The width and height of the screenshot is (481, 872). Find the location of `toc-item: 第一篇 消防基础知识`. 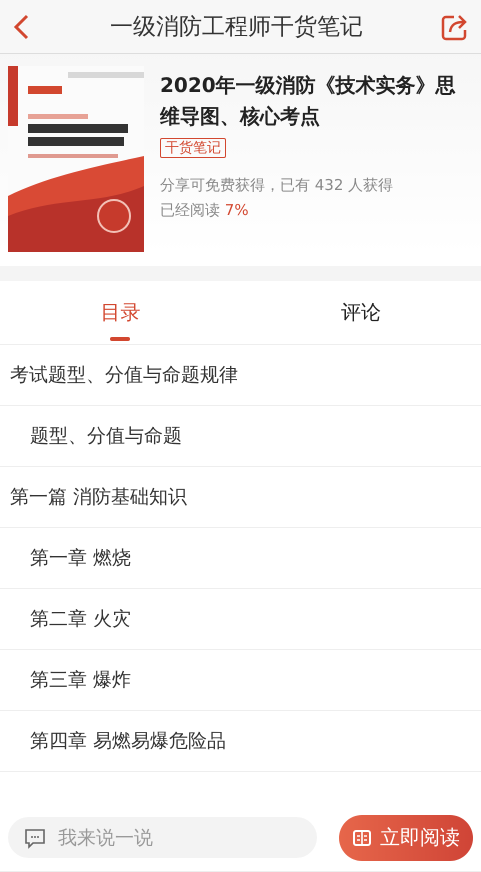

toc-item: 第一篇 消防基础知识 is located at coordinates (99, 497).